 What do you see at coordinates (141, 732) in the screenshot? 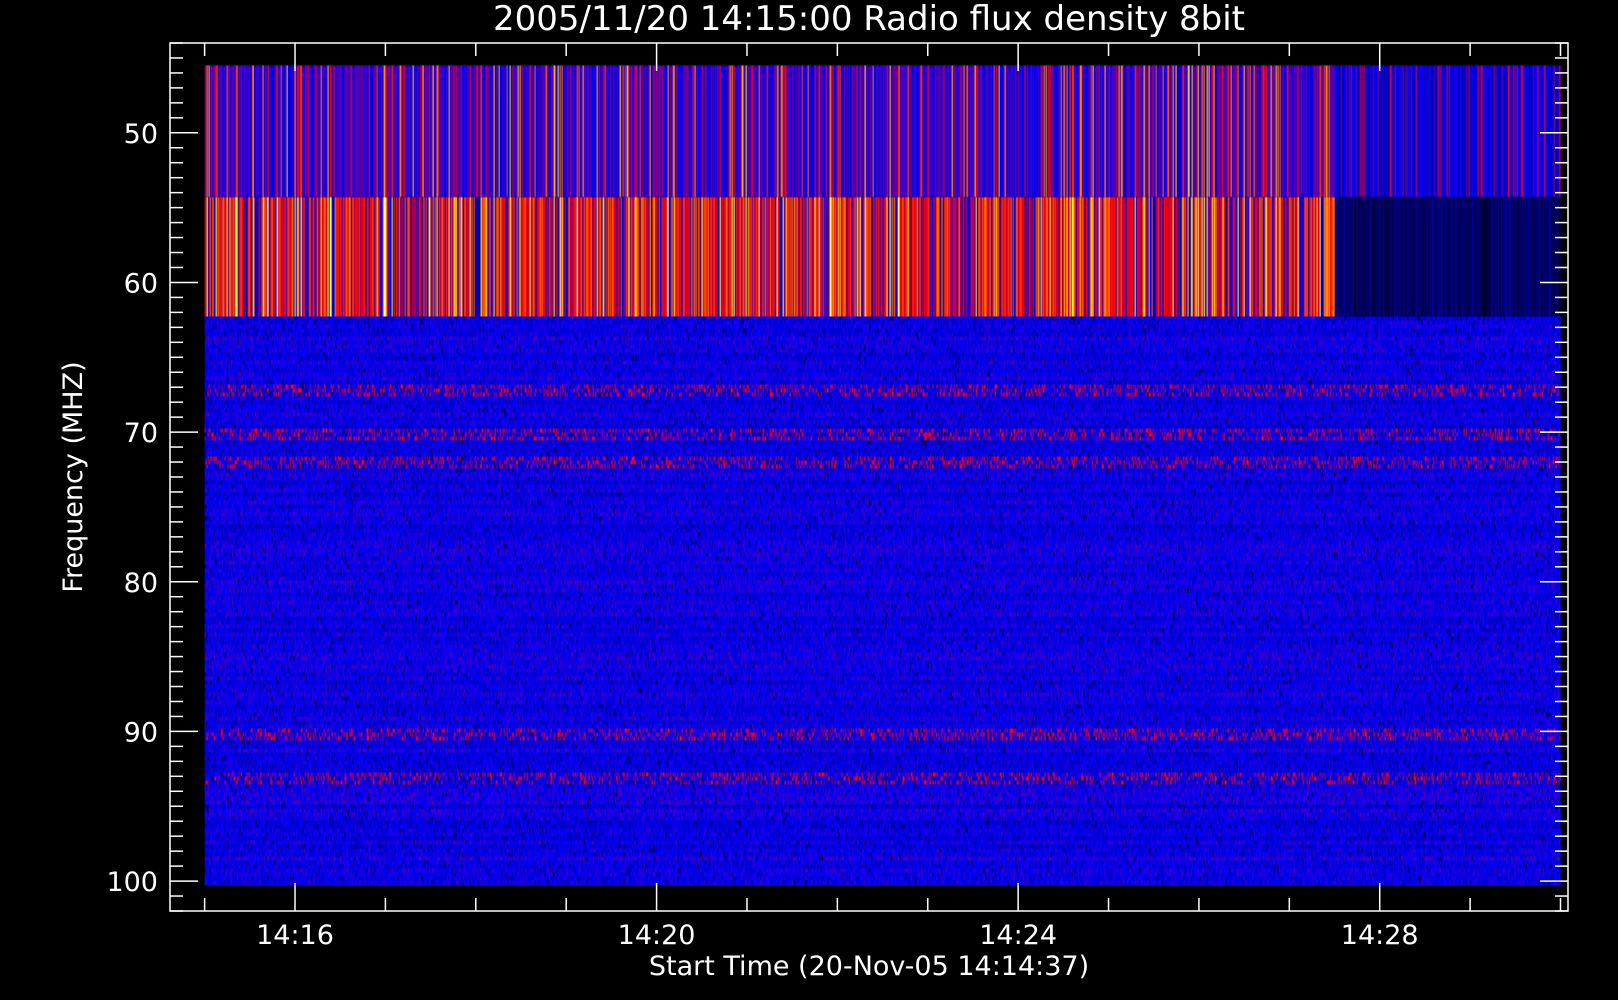
I see `y-tick-label: 90` at bounding box center [141, 732].